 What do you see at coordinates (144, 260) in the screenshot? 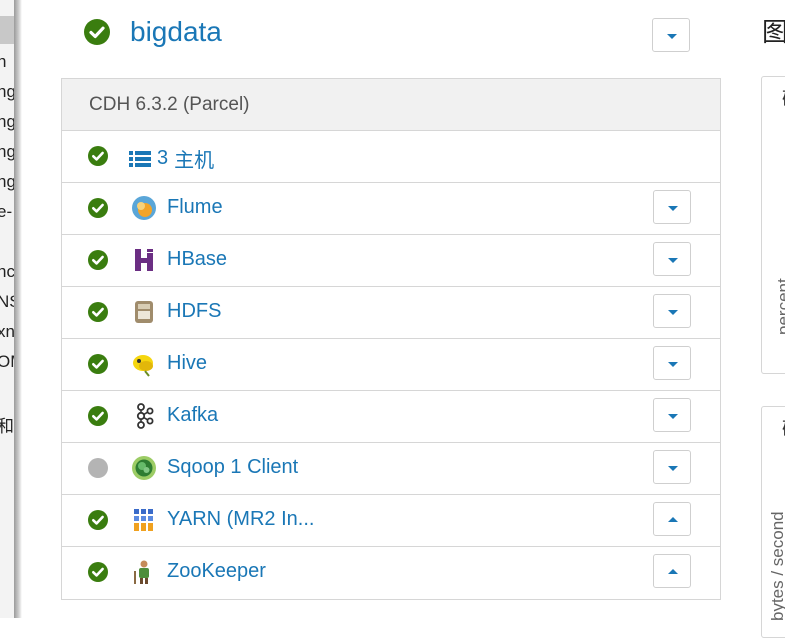
I see `hbase-icon` at bounding box center [144, 260].